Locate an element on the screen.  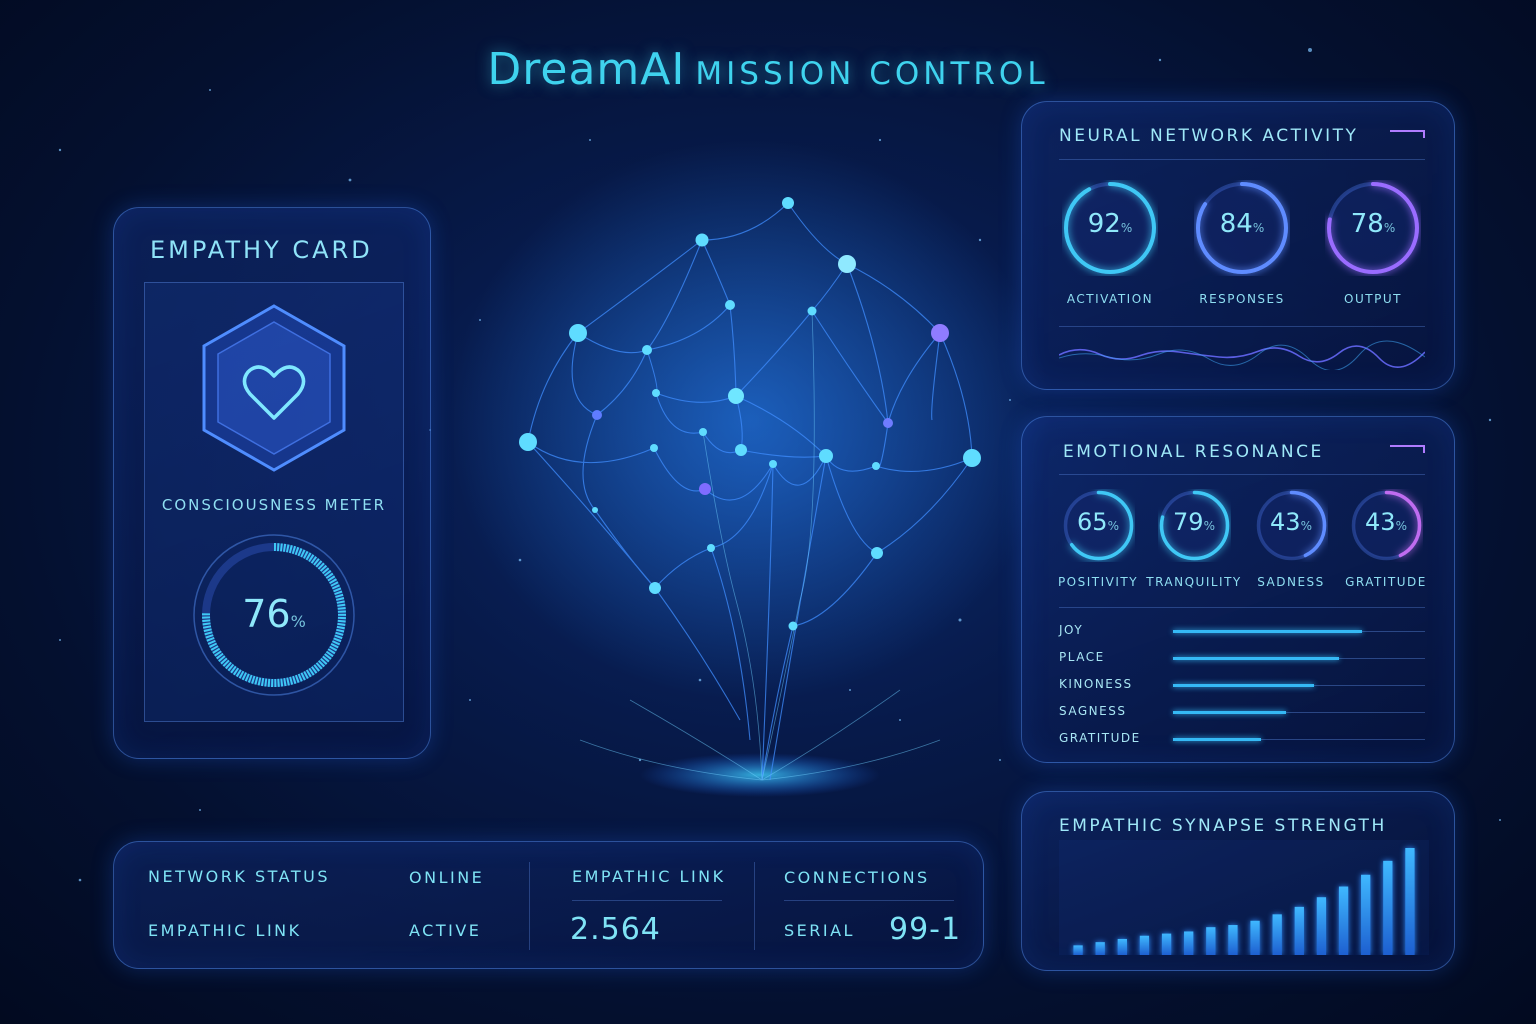
emotion-bar-label-3: SAGNESS is located at coordinates (1093, 711).